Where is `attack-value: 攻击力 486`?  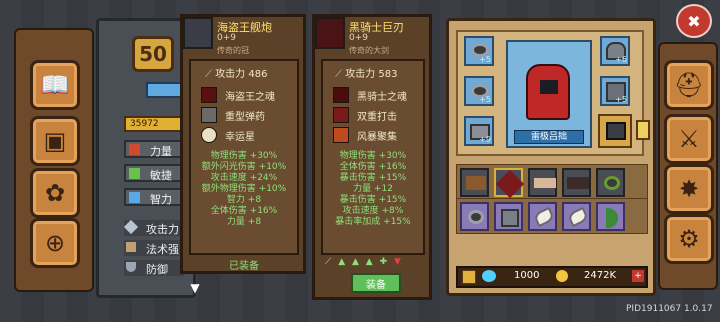
attack-value: 攻击力 486 is located at coordinates (241, 74).